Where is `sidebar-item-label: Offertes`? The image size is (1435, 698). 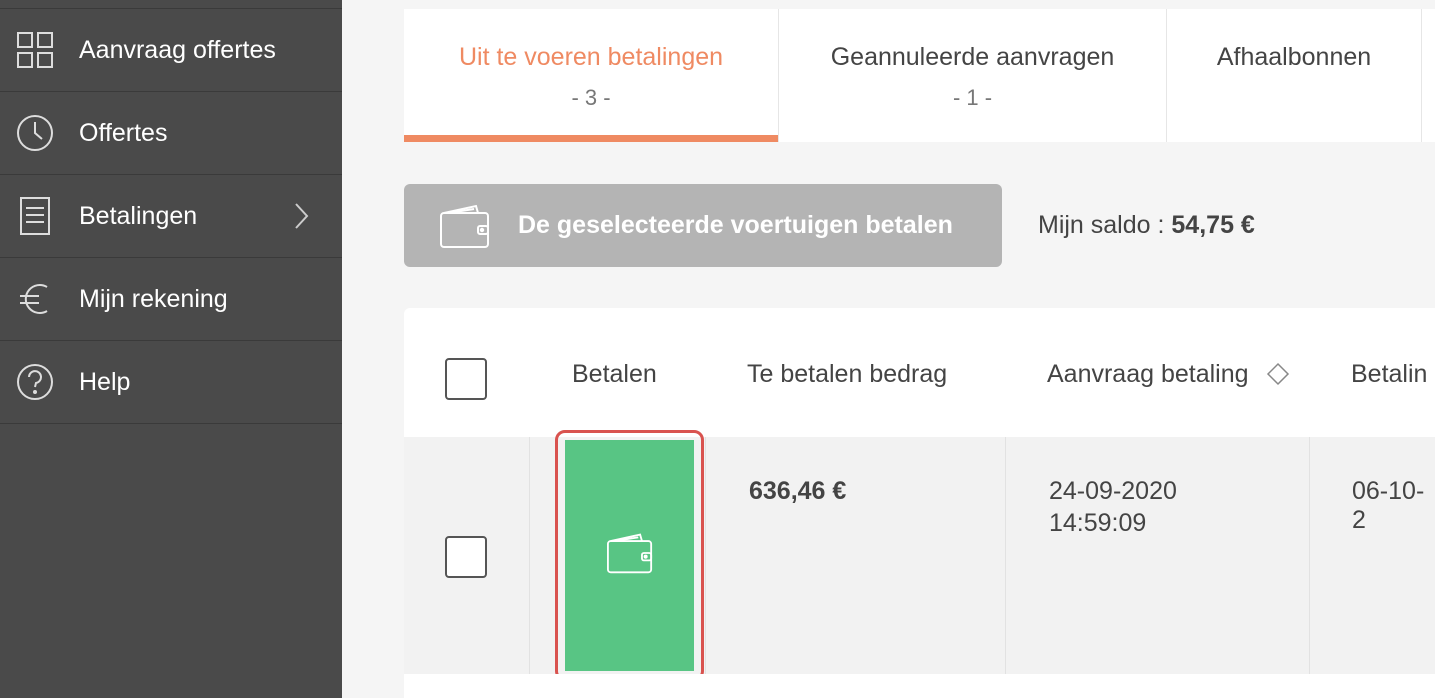 sidebar-item-label: Offertes is located at coordinates (123, 132).